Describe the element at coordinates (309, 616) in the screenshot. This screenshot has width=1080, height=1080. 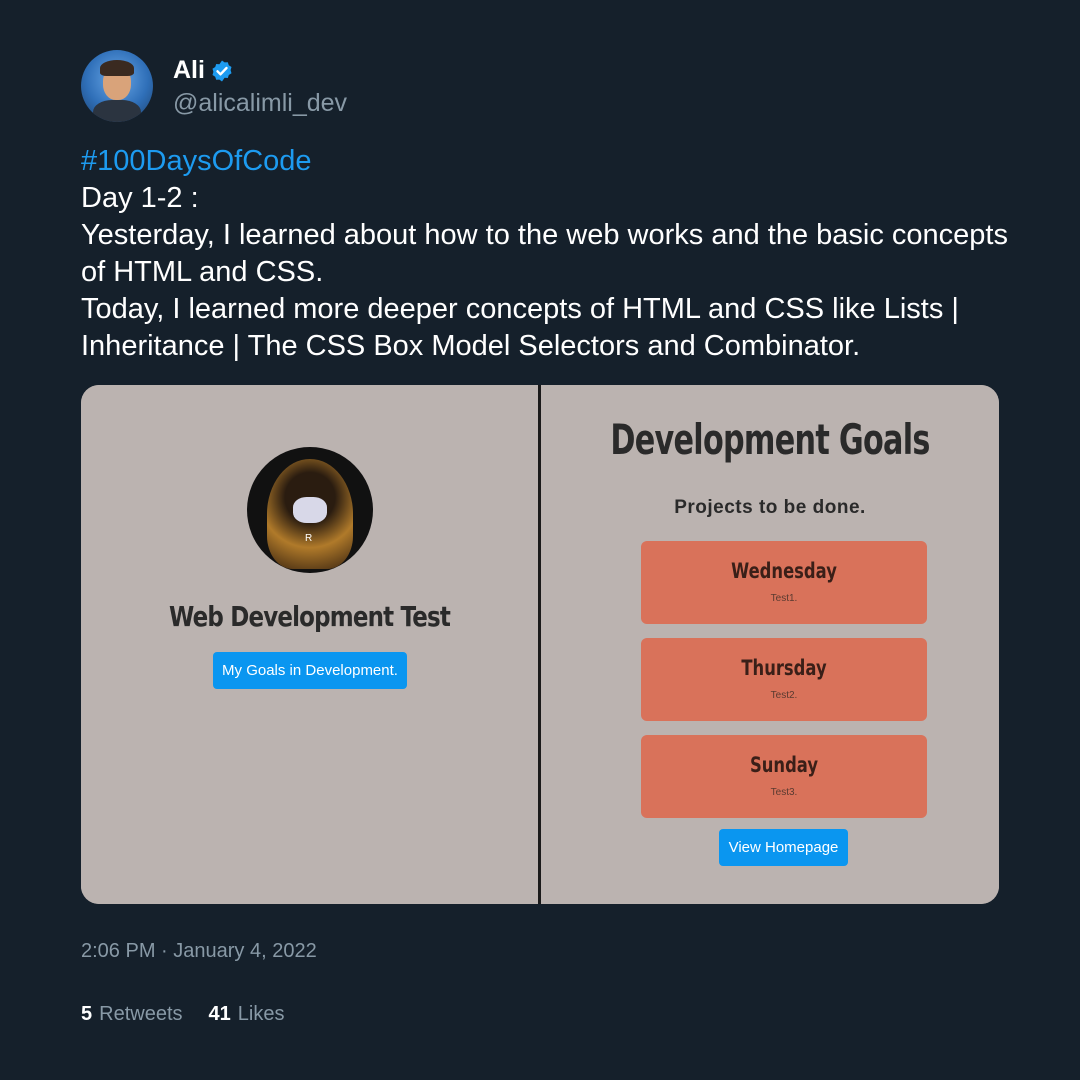
I see `page-title: Web Development Test` at that location.